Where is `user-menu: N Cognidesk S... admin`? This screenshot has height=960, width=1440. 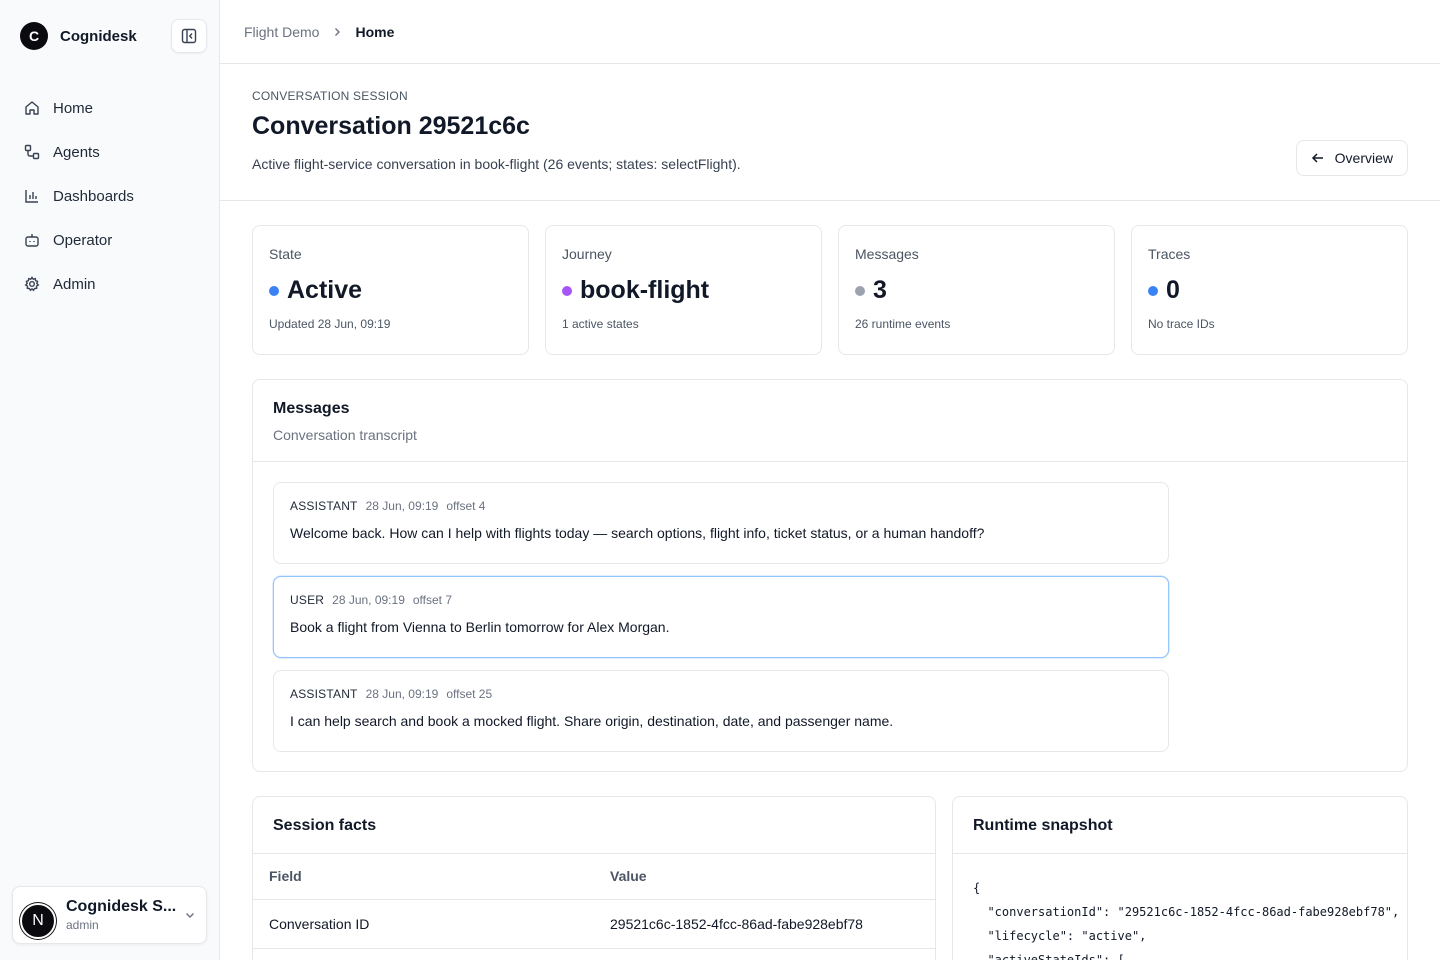
user-menu: N Cognidesk S... admin is located at coordinates (109, 915).